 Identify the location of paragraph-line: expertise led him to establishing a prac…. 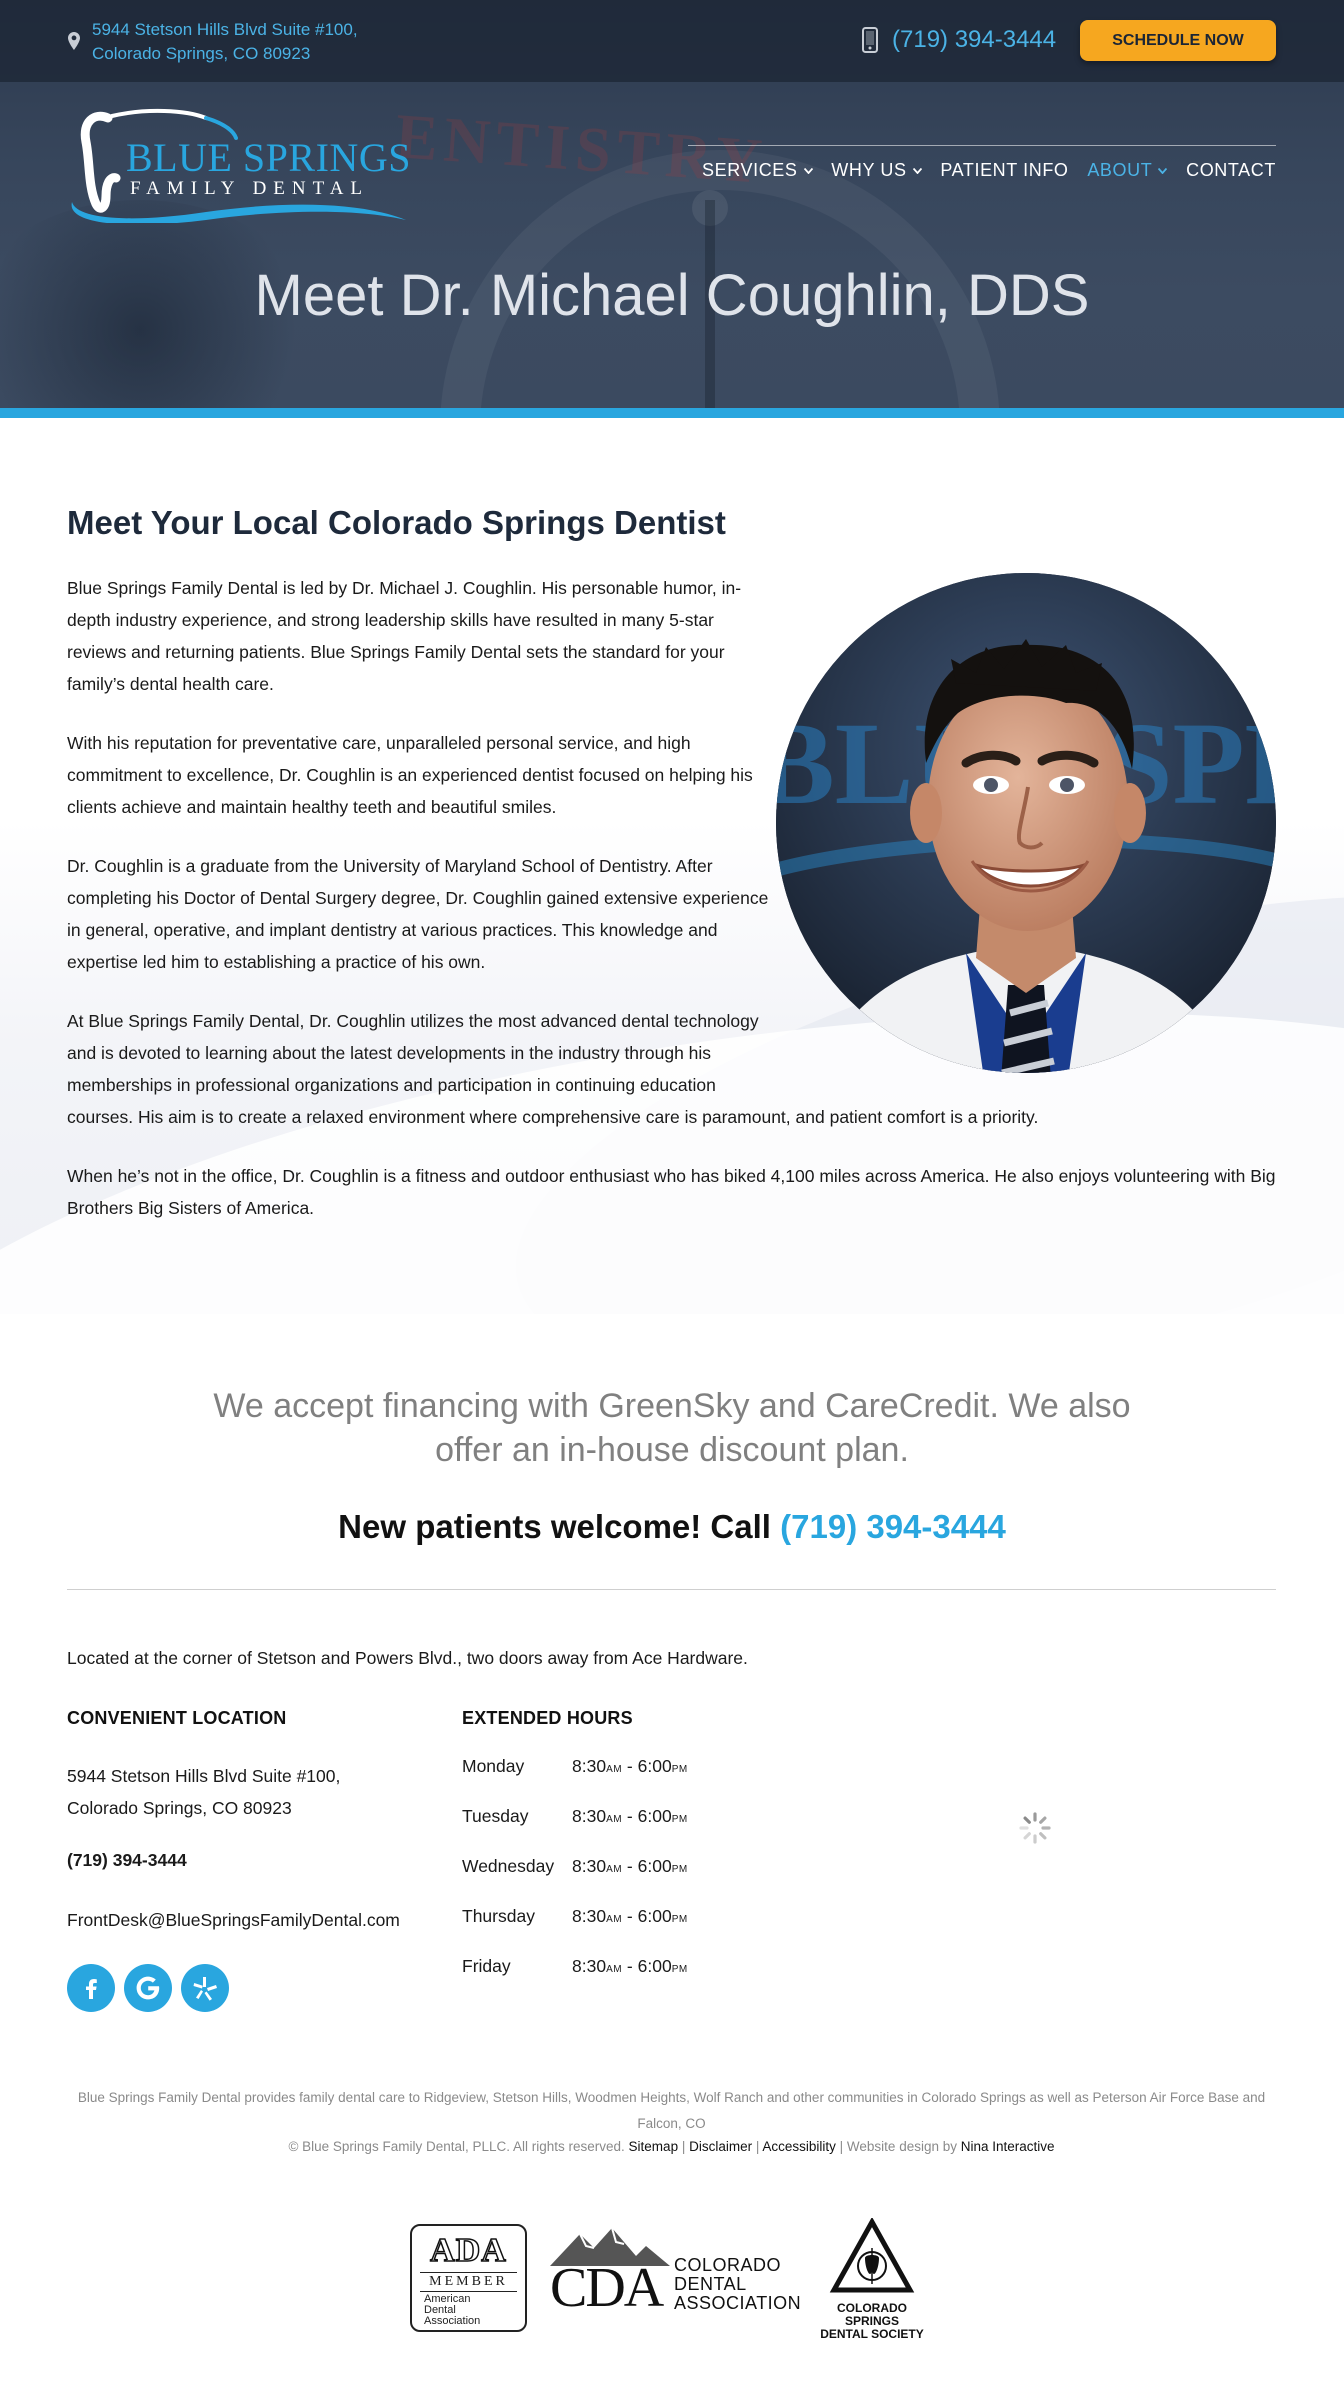
(276, 962).